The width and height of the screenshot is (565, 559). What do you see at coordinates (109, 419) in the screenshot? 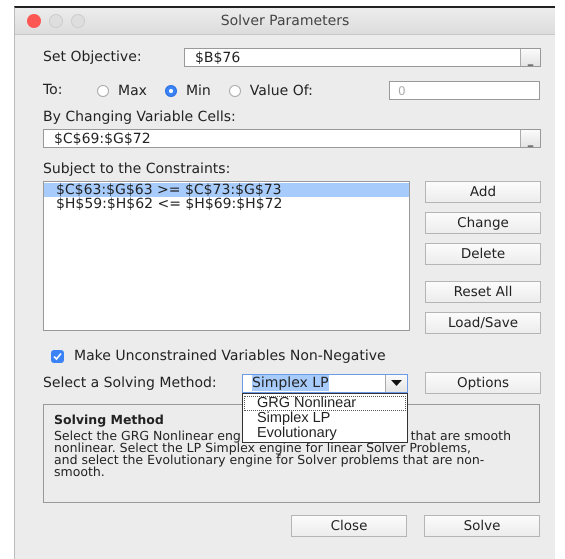
I see `panel-title: Solving Method` at bounding box center [109, 419].